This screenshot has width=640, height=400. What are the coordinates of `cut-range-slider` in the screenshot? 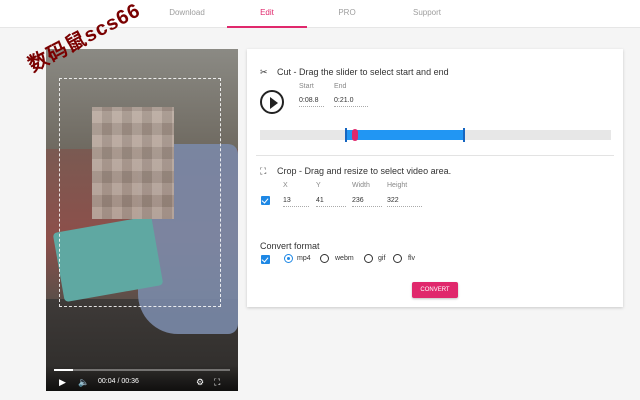 It's located at (435, 135).